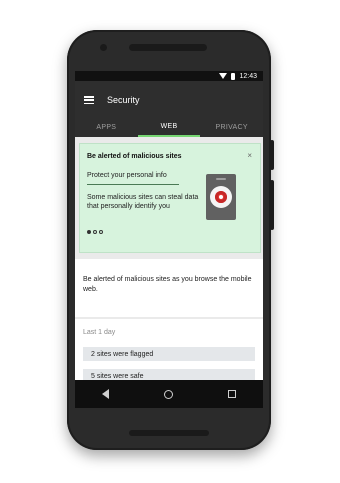  Describe the element at coordinates (134, 156) in the screenshot. I see `card-title: Be alerted of malicious sites` at that location.